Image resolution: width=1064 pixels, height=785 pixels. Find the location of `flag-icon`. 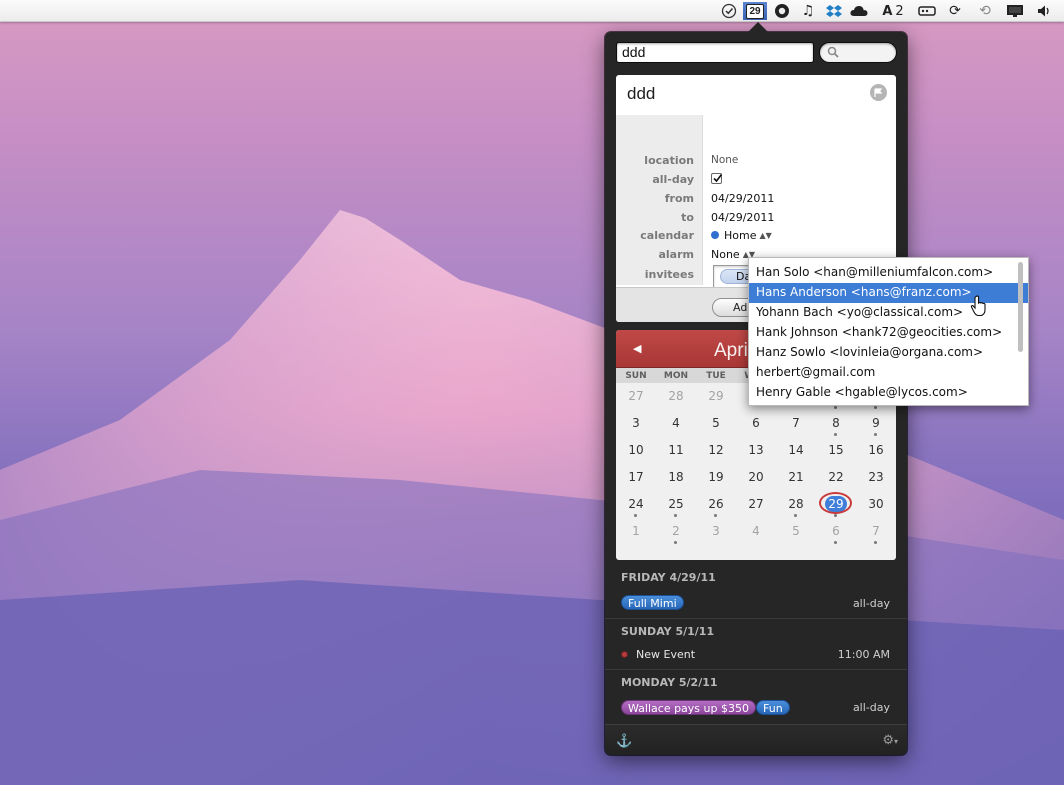

flag-icon is located at coordinates (878, 92).